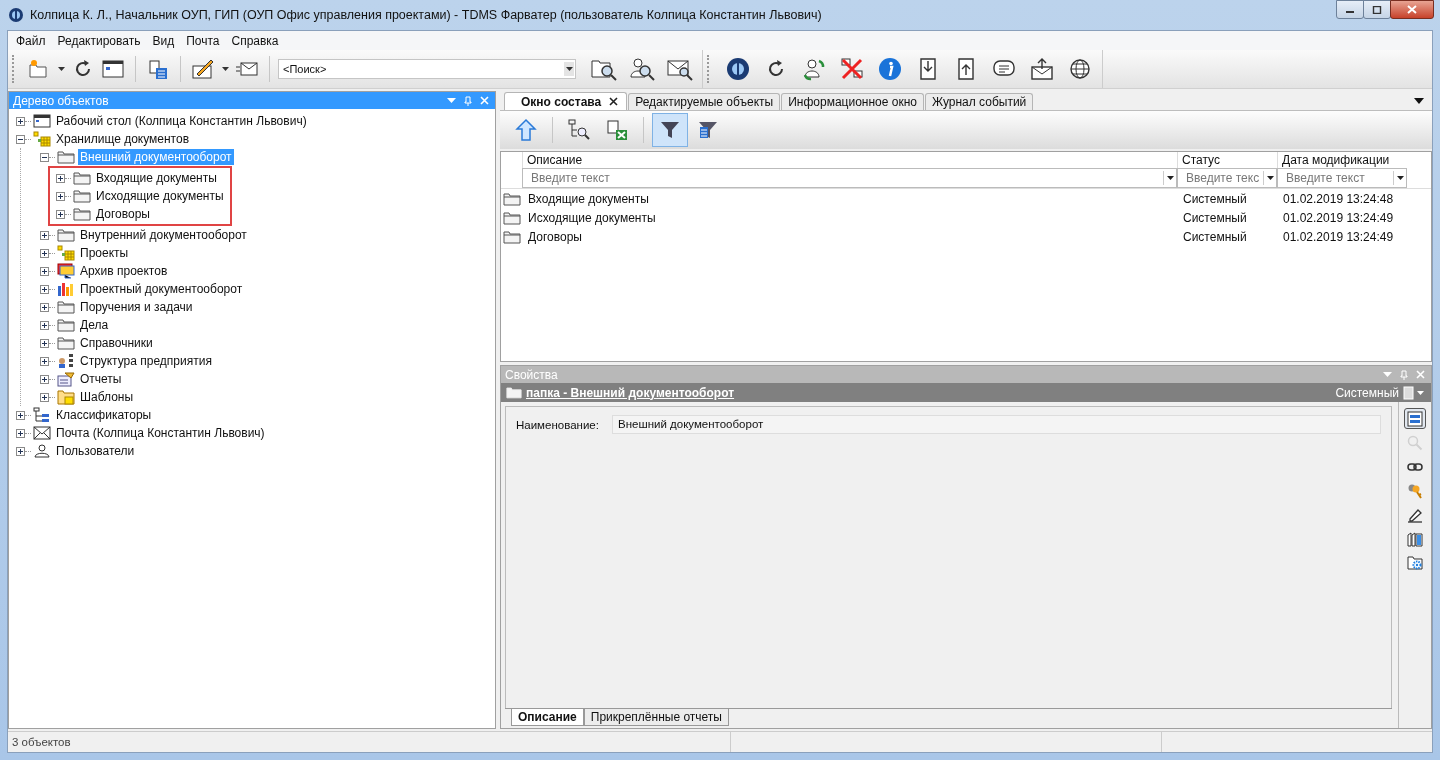 Image resolution: width=1440 pixels, height=760 pixels. I want to click on tree-item: Исходящие документы, so click(160, 196).